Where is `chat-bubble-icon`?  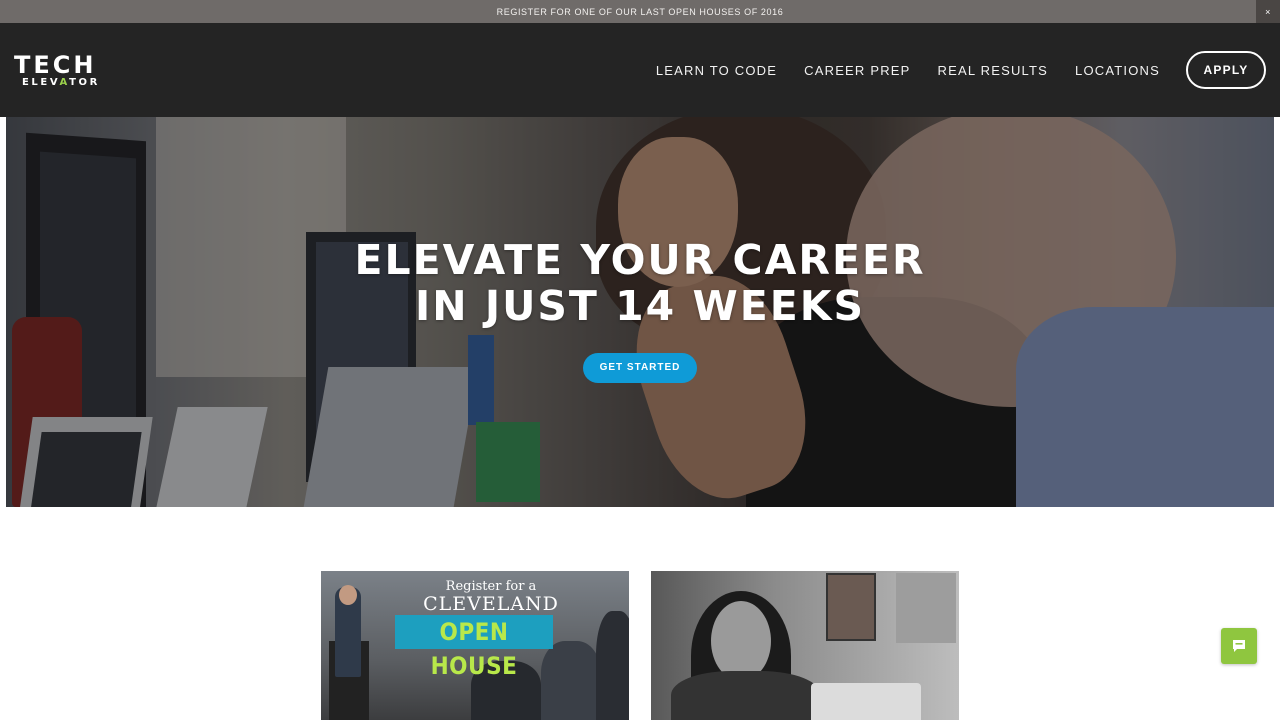 chat-bubble-icon is located at coordinates (1239, 646).